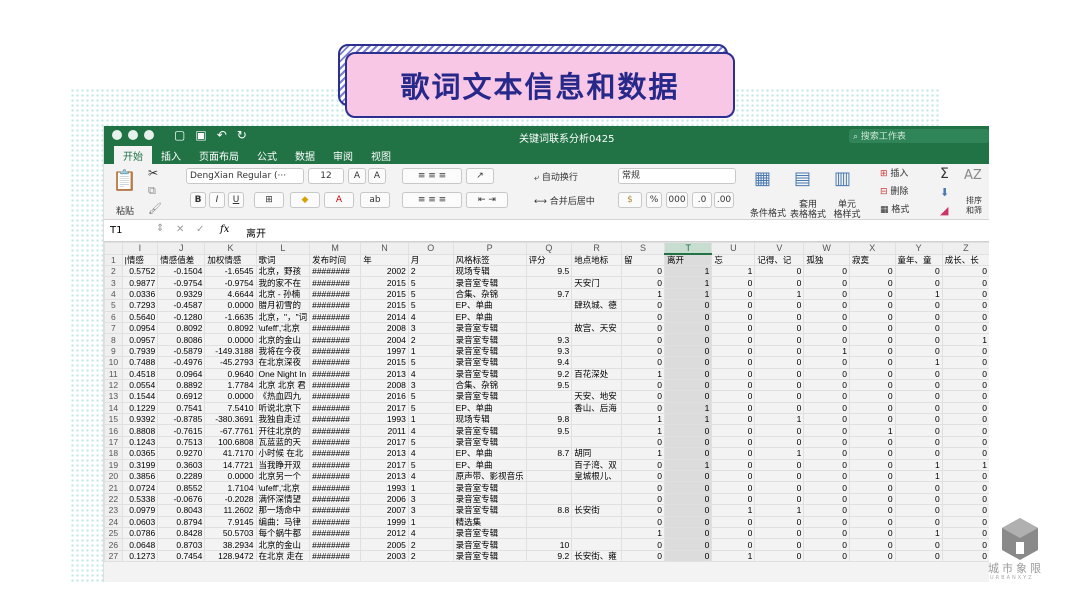 The image size is (1080, 608). Describe the element at coordinates (140, 385) in the screenshot. I see `table-cell: 0.0554` at that location.